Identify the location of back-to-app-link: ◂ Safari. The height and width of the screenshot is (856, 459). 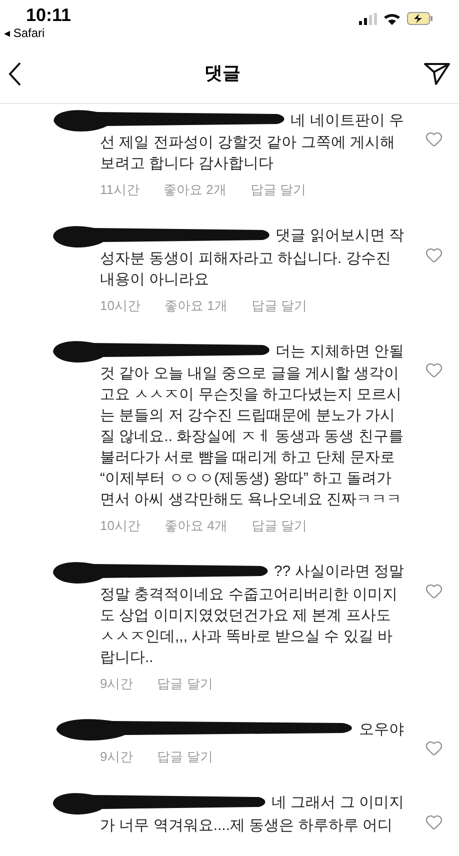
(38, 33).